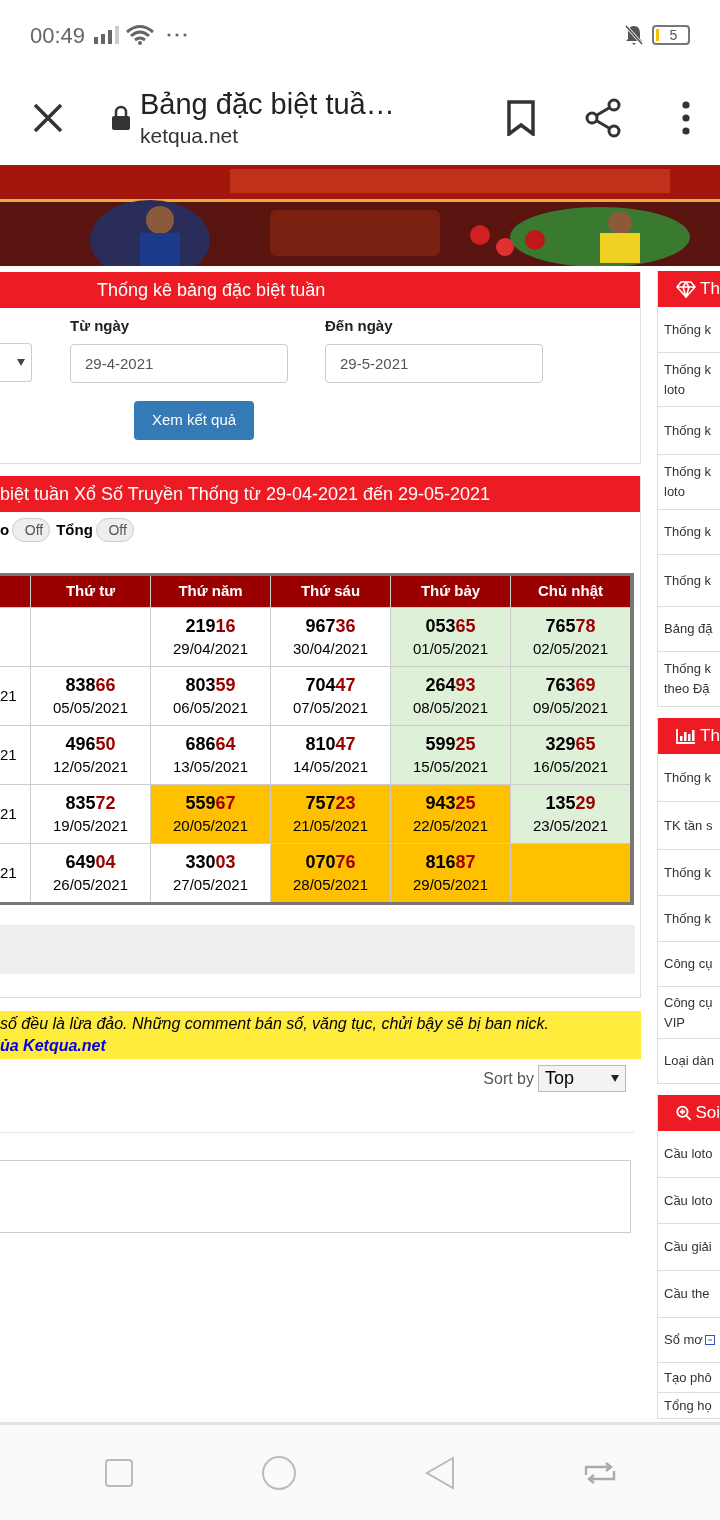 The image size is (720, 1520). Describe the element at coordinates (450, 637) in the screenshot. I see `table-cell: 05365 01/05/2021` at that location.